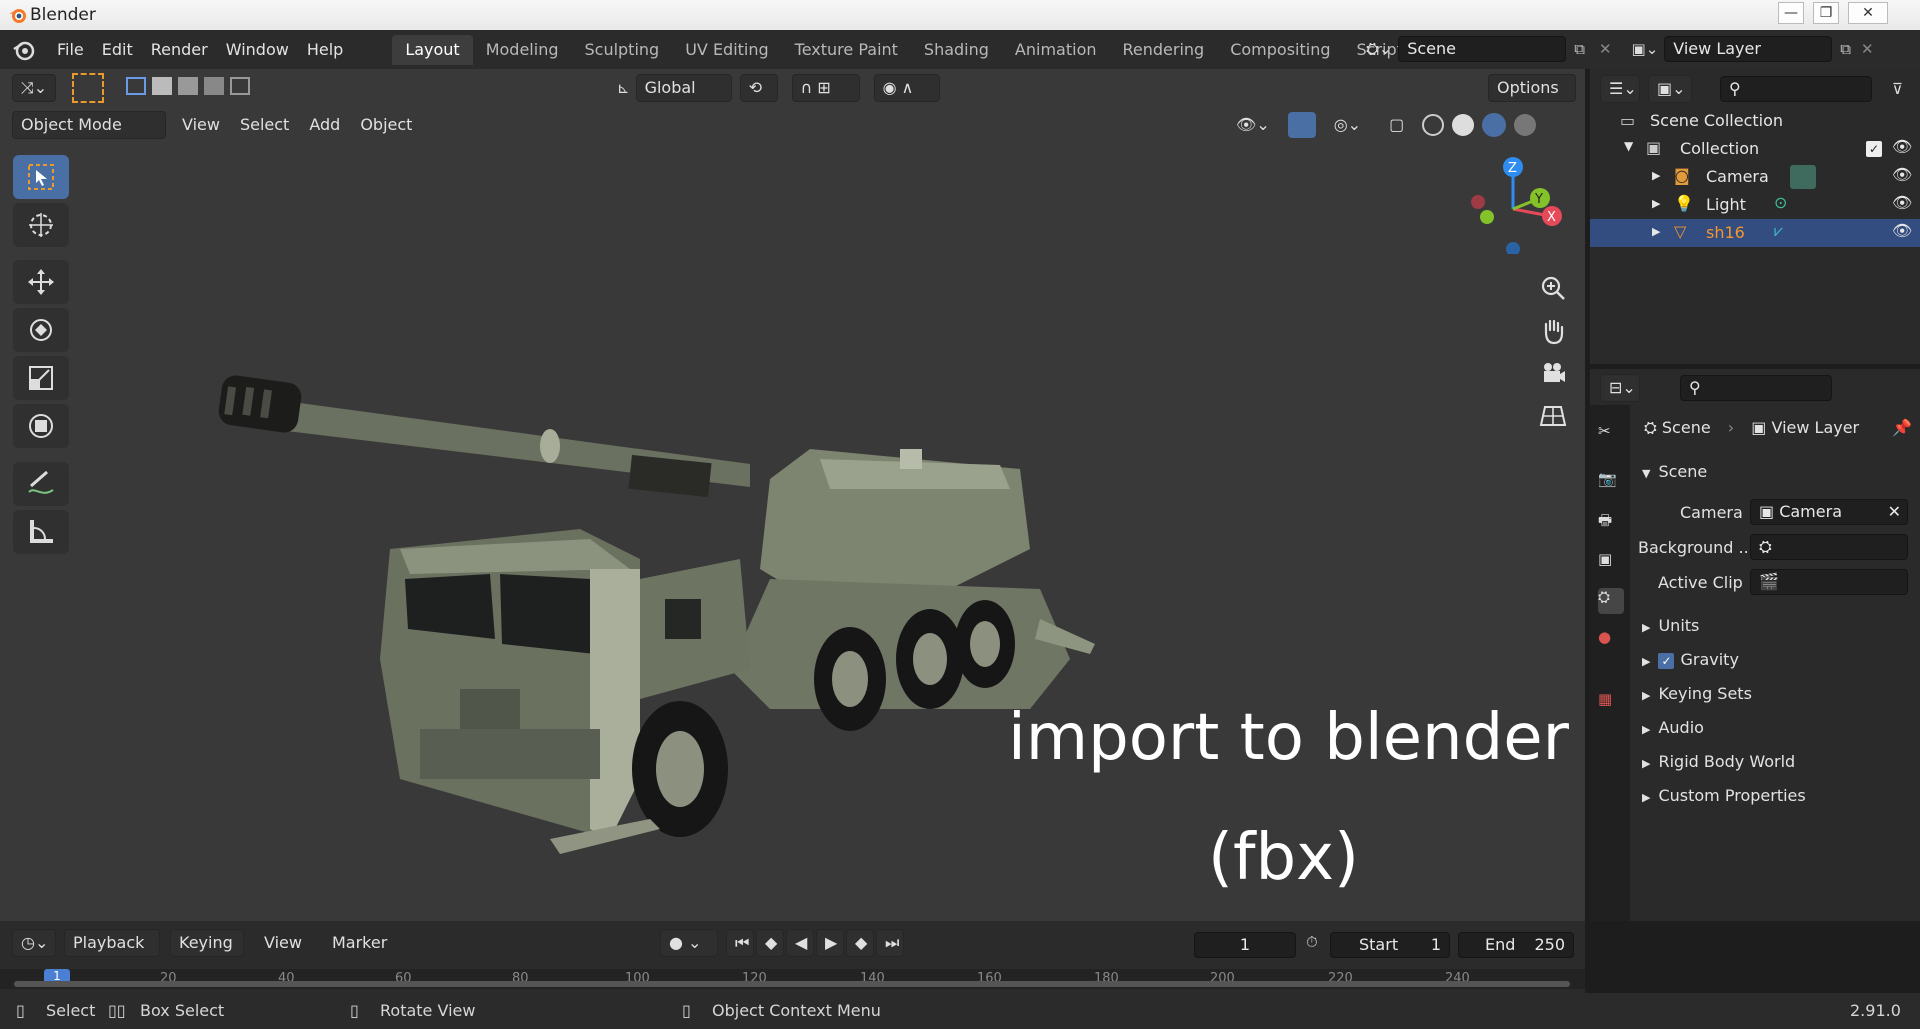 Image resolution: width=1920 pixels, height=1029 pixels. What do you see at coordinates (325, 50) in the screenshot?
I see `menu-help: Help` at bounding box center [325, 50].